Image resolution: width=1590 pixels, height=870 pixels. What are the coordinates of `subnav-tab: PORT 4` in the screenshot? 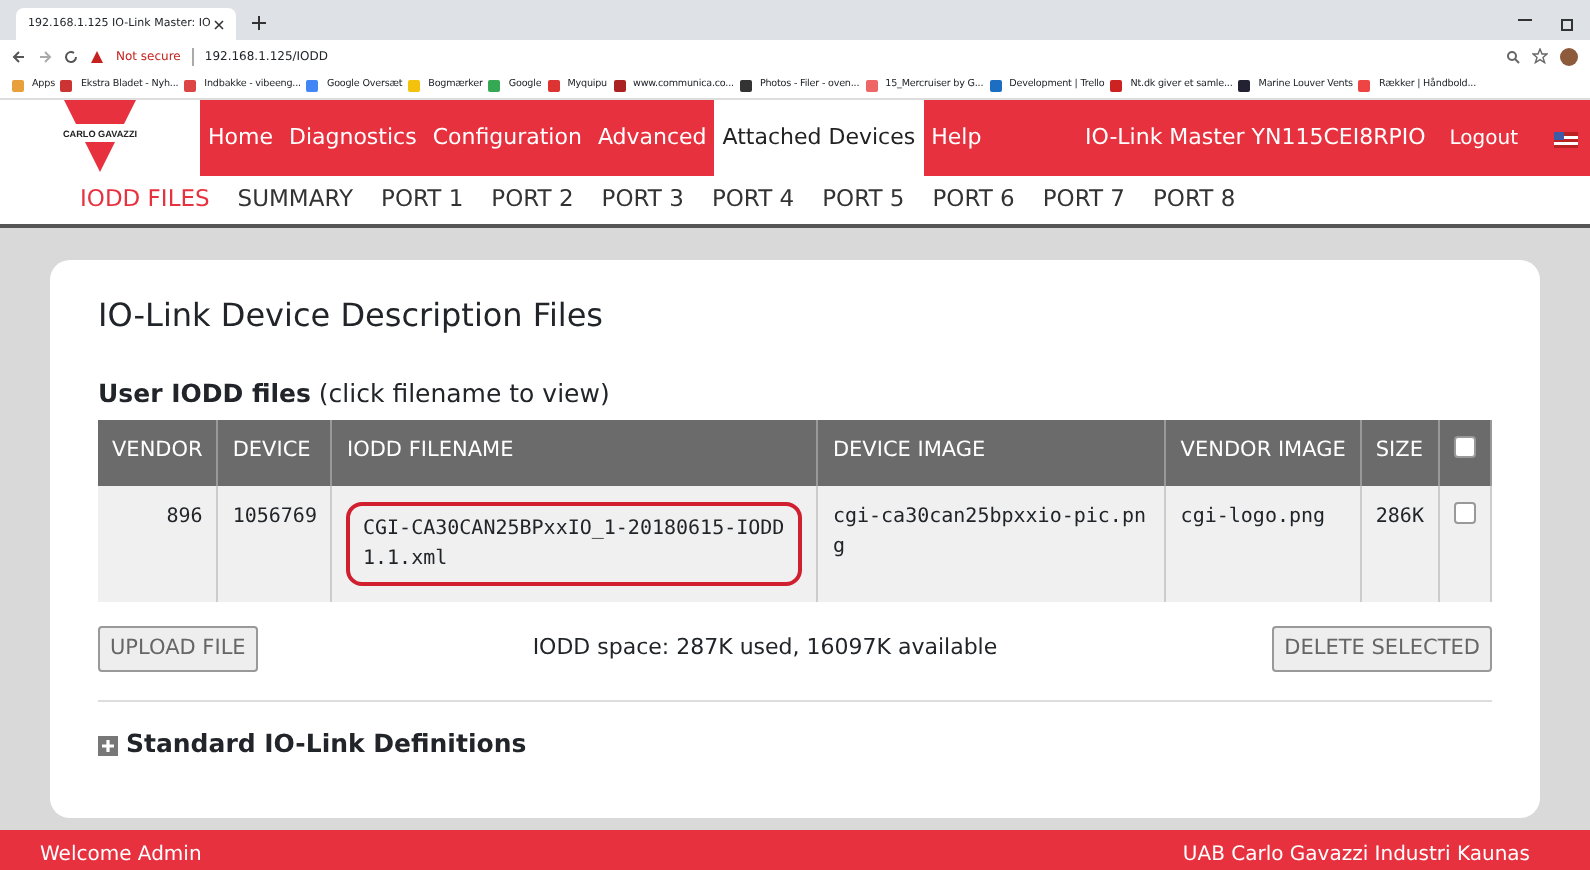 It's located at (753, 200).